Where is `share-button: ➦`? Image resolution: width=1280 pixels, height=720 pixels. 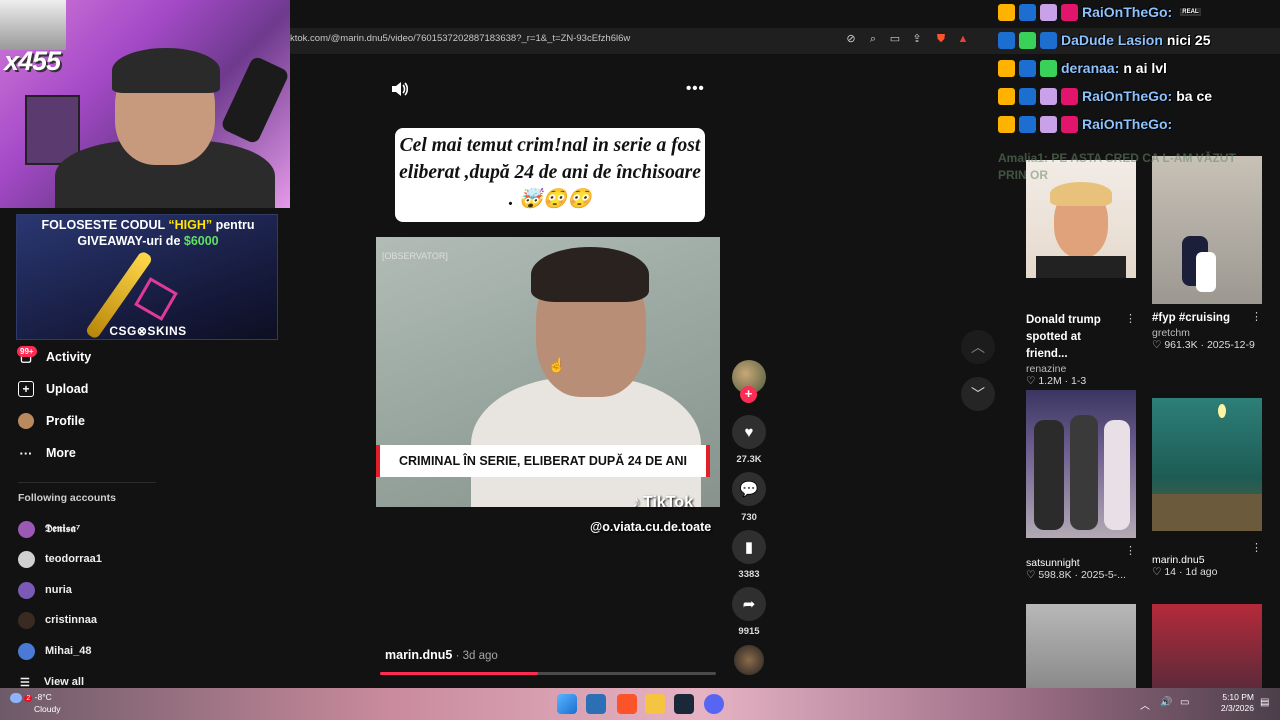
share-button: ➦ is located at coordinates (749, 604).